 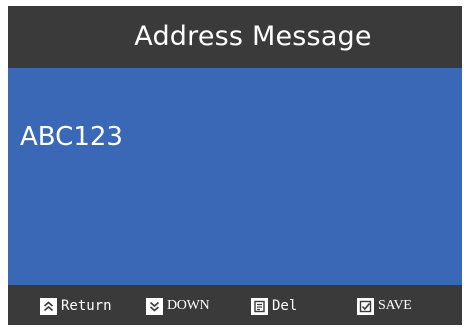 What do you see at coordinates (154, 306) in the screenshot?
I see `double-chevron-down-icon` at bounding box center [154, 306].